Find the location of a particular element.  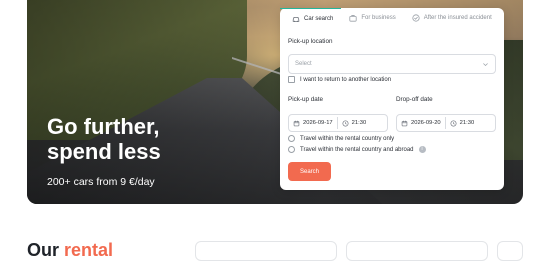

pickup-time-value: 21:30 is located at coordinates (359, 123).